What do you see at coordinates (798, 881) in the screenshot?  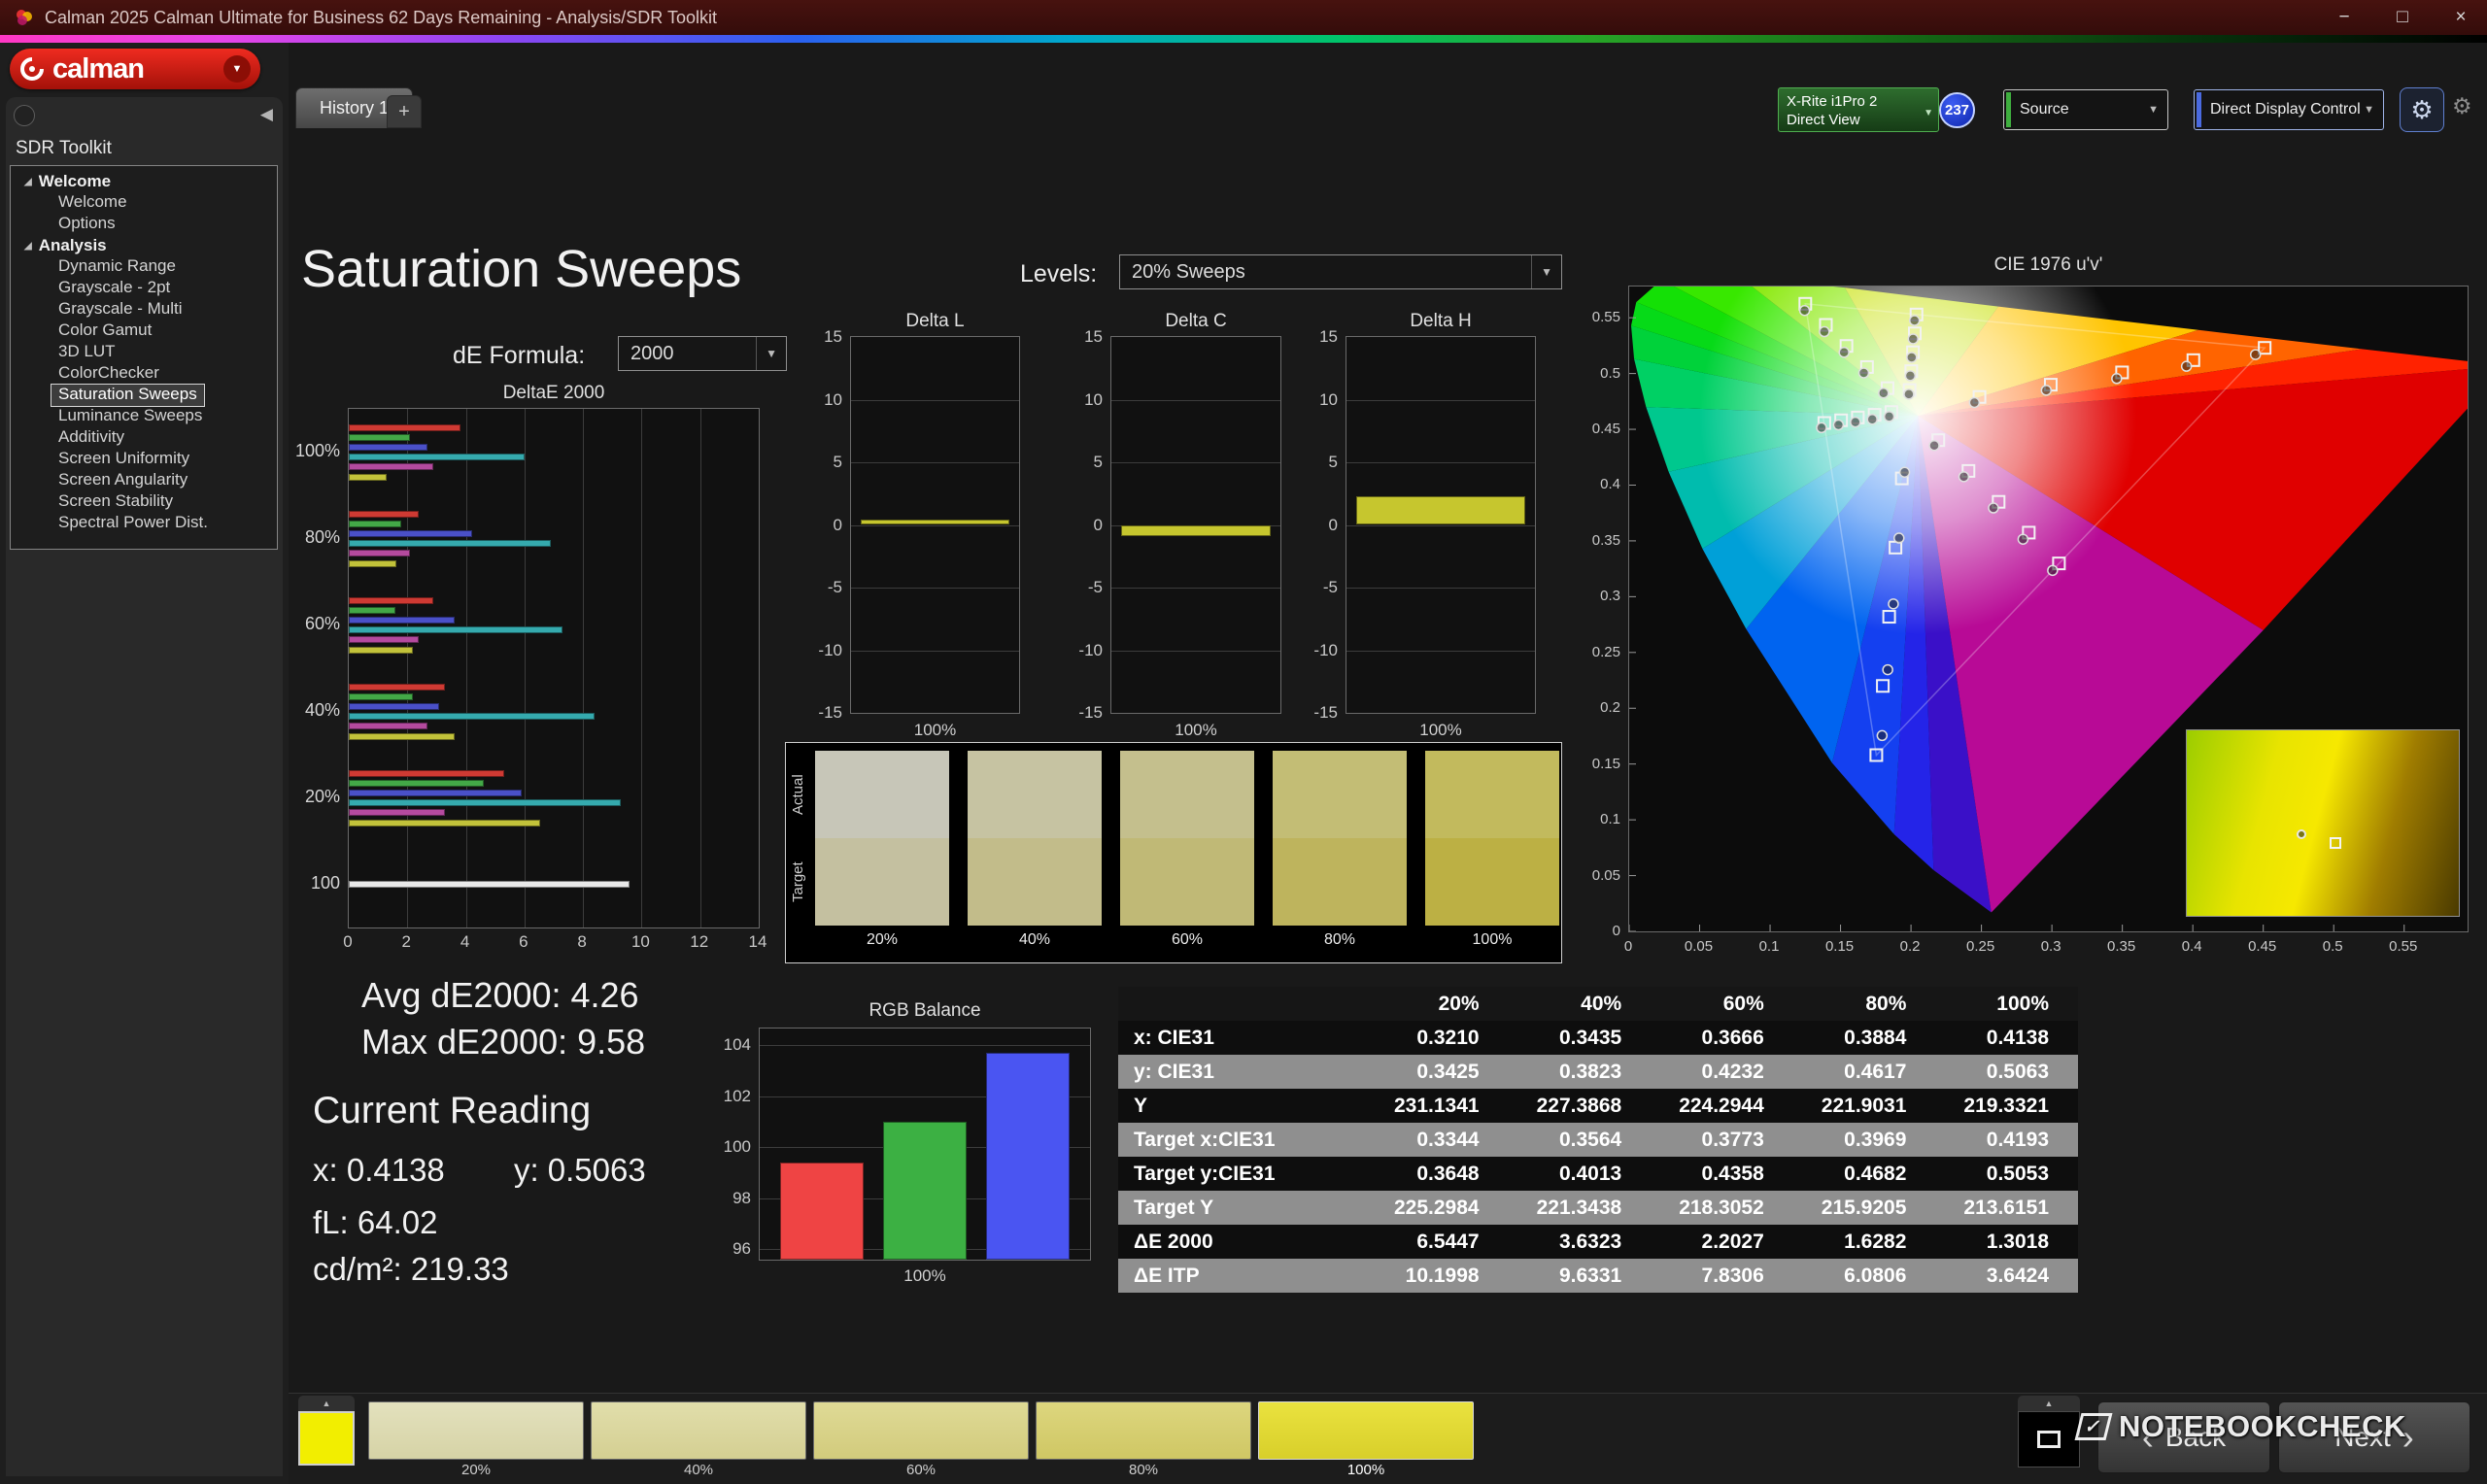 I see `target-row-label: Target` at bounding box center [798, 881].